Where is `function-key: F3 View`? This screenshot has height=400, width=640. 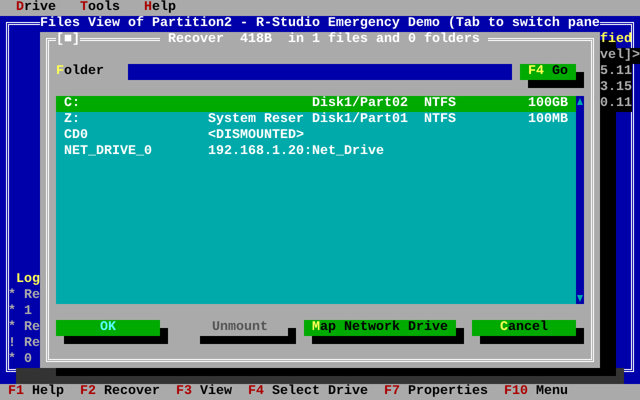 function-key: F3 View is located at coordinates (204, 392).